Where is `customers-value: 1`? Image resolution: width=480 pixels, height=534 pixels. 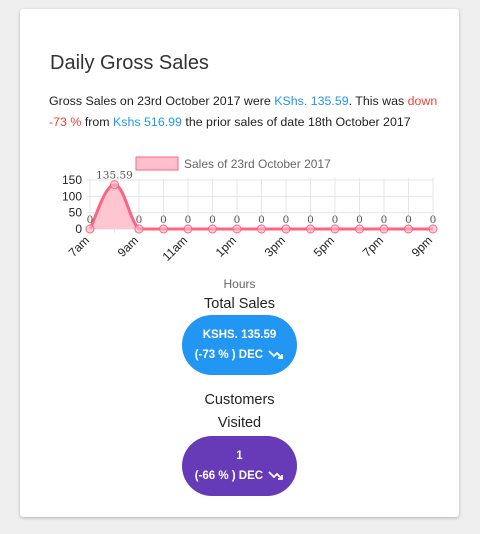
customers-value: 1 is located at coordinates (239, 456).